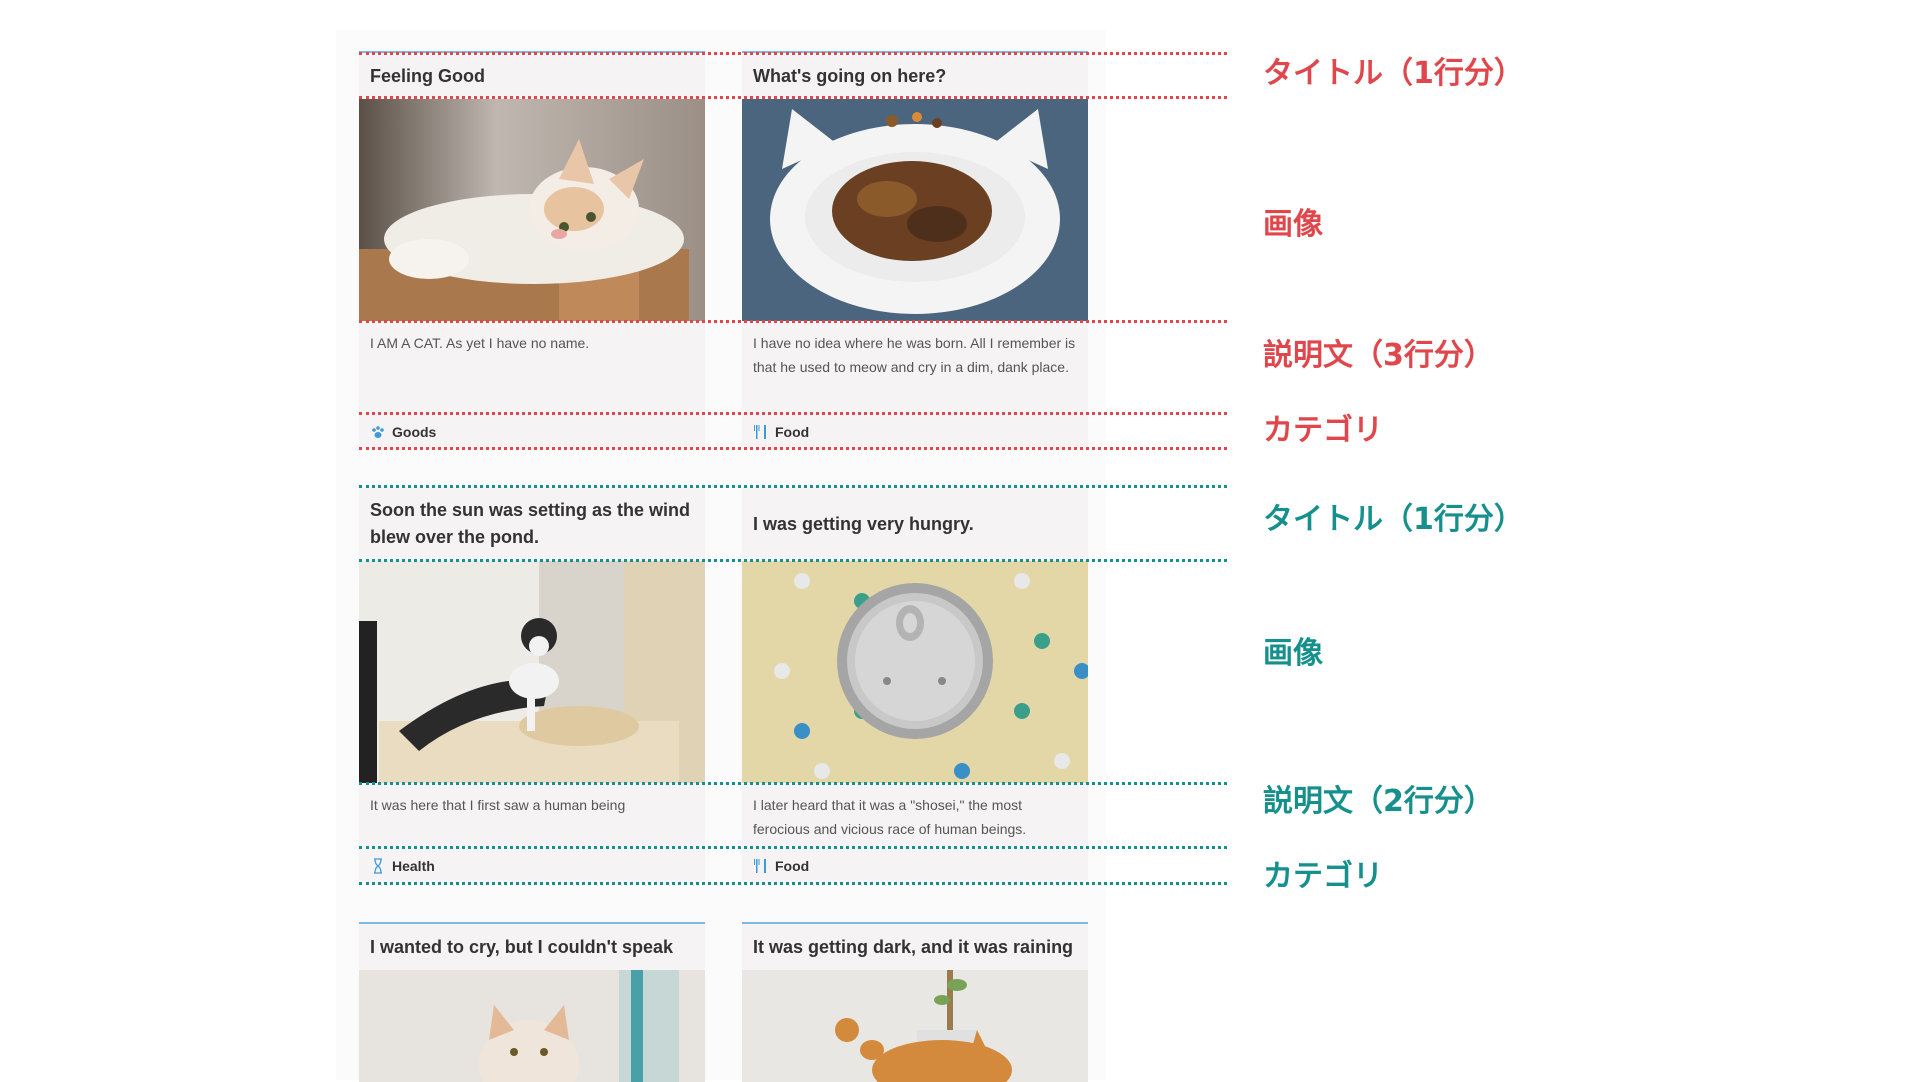 This screenshot has height=1082, width=1920. What do you see at coordinates (915, 76) in the screenshot?
I see `card-title: What's going on here?` at bounding box center [915, 76].